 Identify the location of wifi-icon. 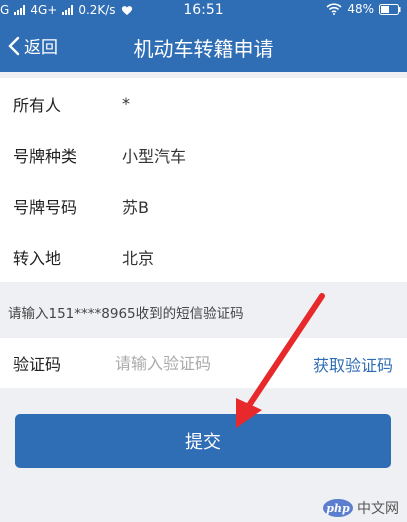
(334, 9).